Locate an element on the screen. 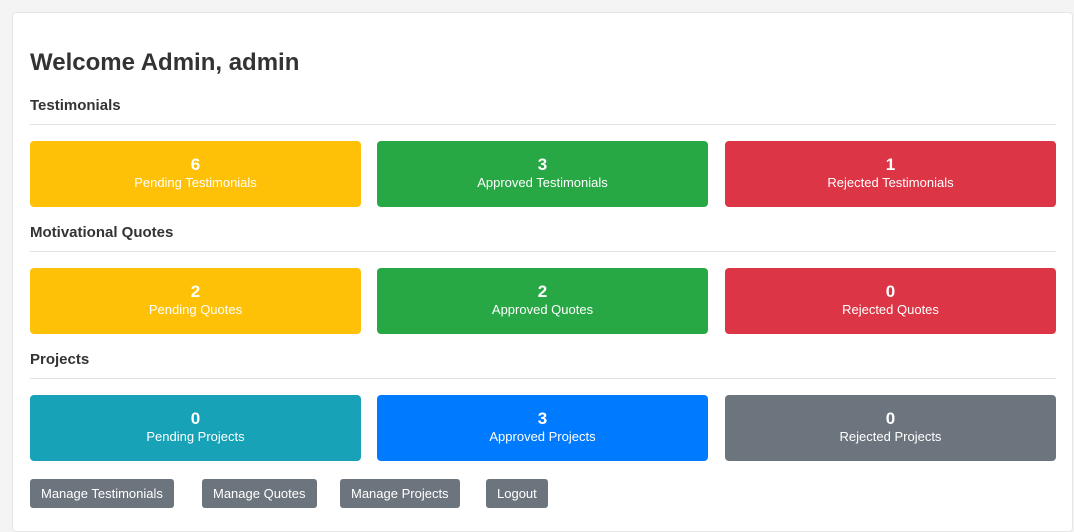  rejected-quotes-card: 0 Rejected Quotes is located at coordinates (890, 301).